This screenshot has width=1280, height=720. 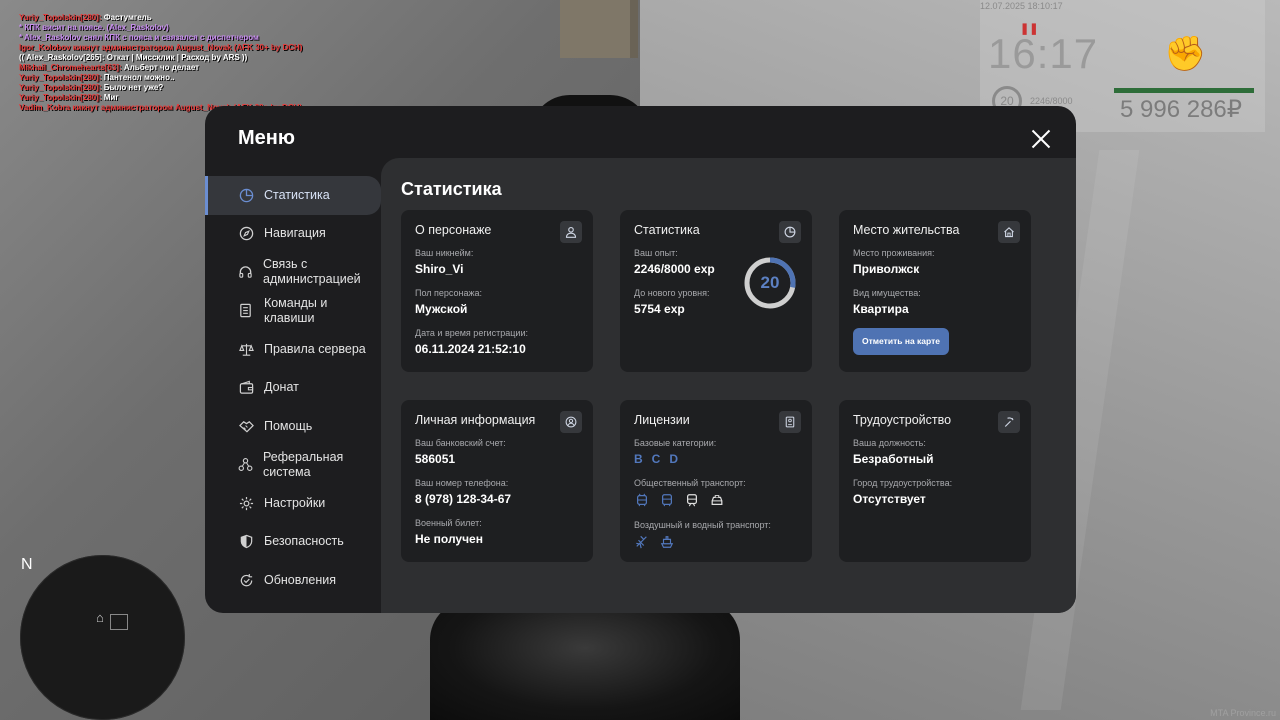 I want to click on sidebar-item-rules: Правила сервера, so click(x=293, y=349).